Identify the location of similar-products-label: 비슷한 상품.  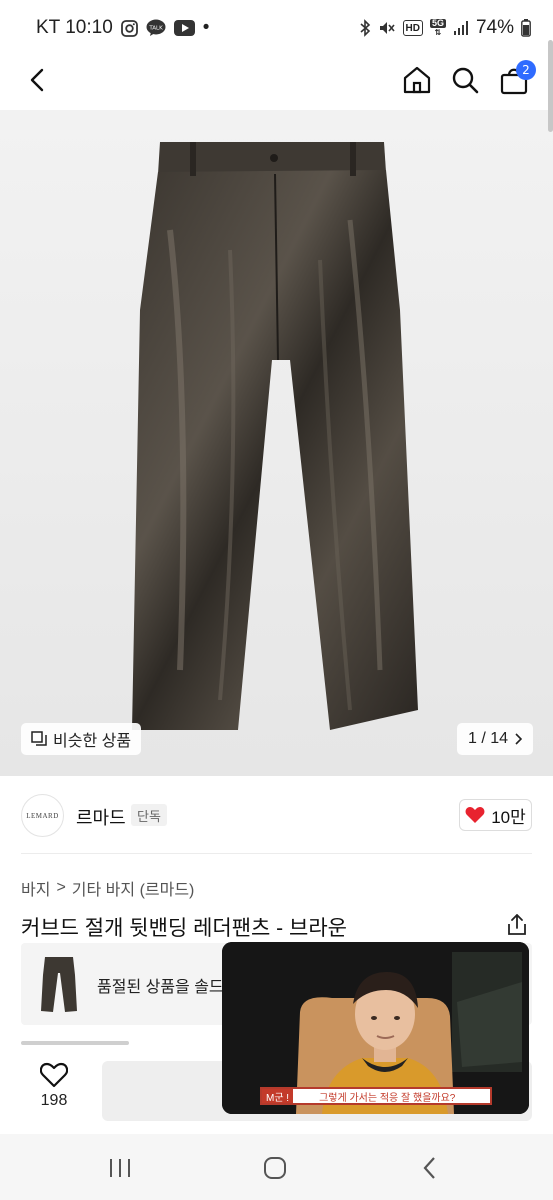
(92, 741).